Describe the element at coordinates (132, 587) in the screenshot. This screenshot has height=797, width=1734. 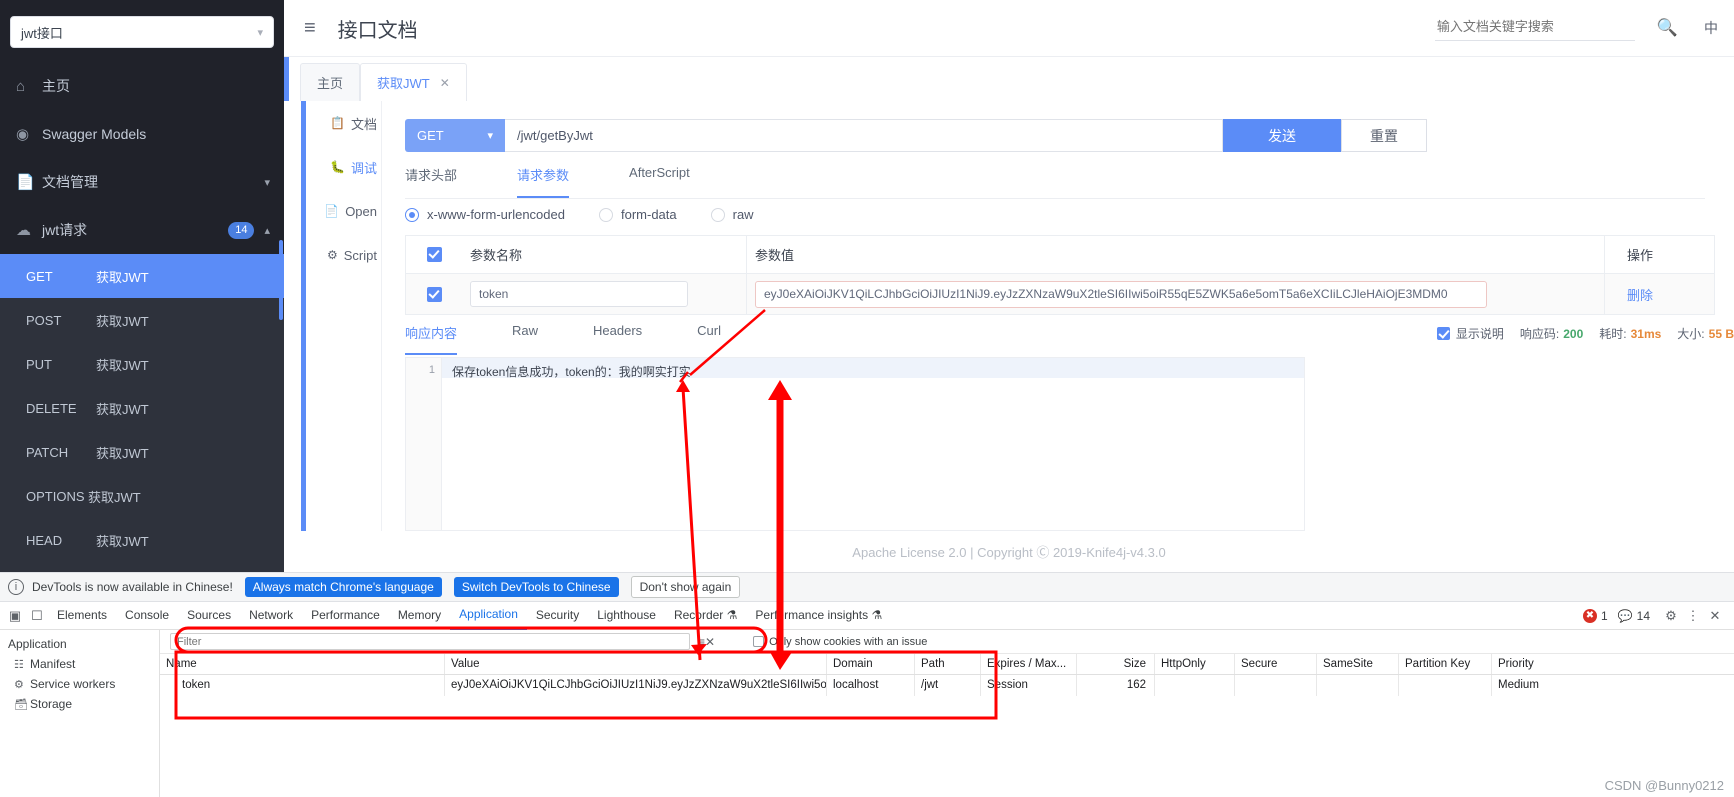
I see `notice-text: DevTools is now available in Chinese!` at that location.